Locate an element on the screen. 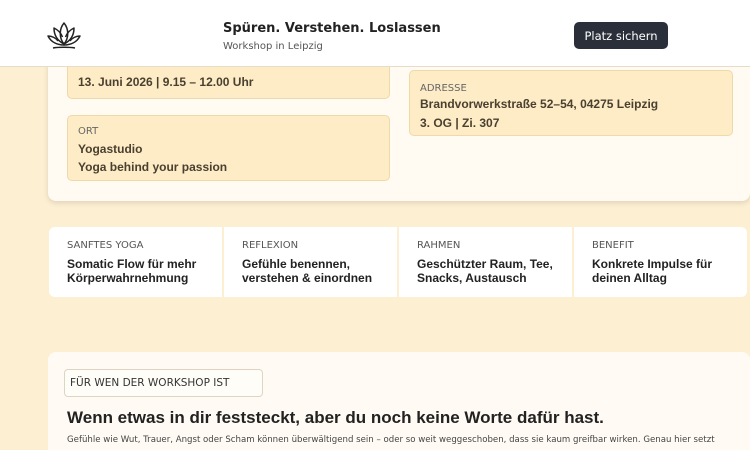 This screenshot has width=750, height=450. feature-label: REFLEXION is located at coordinates (270, 245).